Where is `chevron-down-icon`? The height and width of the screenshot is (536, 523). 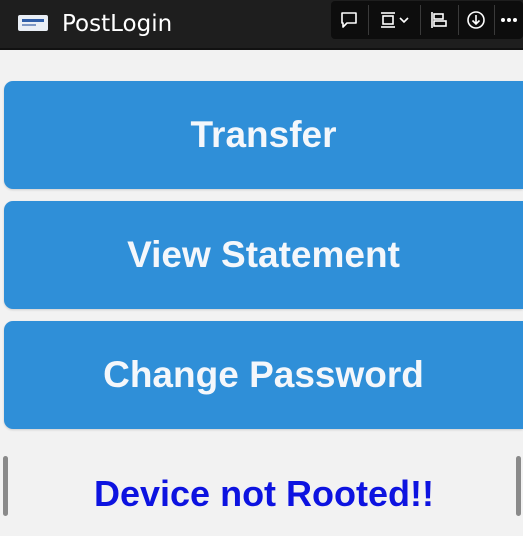 chevron-down-icon is located at coordinates (404, 20).